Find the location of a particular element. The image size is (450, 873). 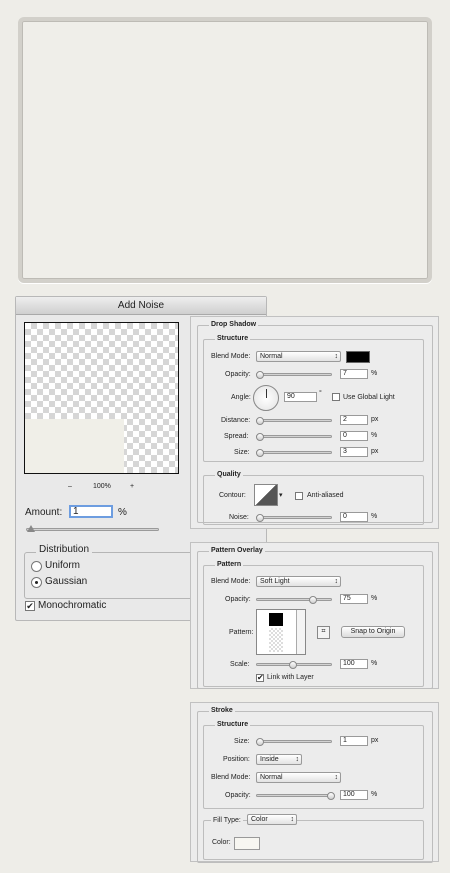

fill-type-select: Color is located at coordinates (272, 819).